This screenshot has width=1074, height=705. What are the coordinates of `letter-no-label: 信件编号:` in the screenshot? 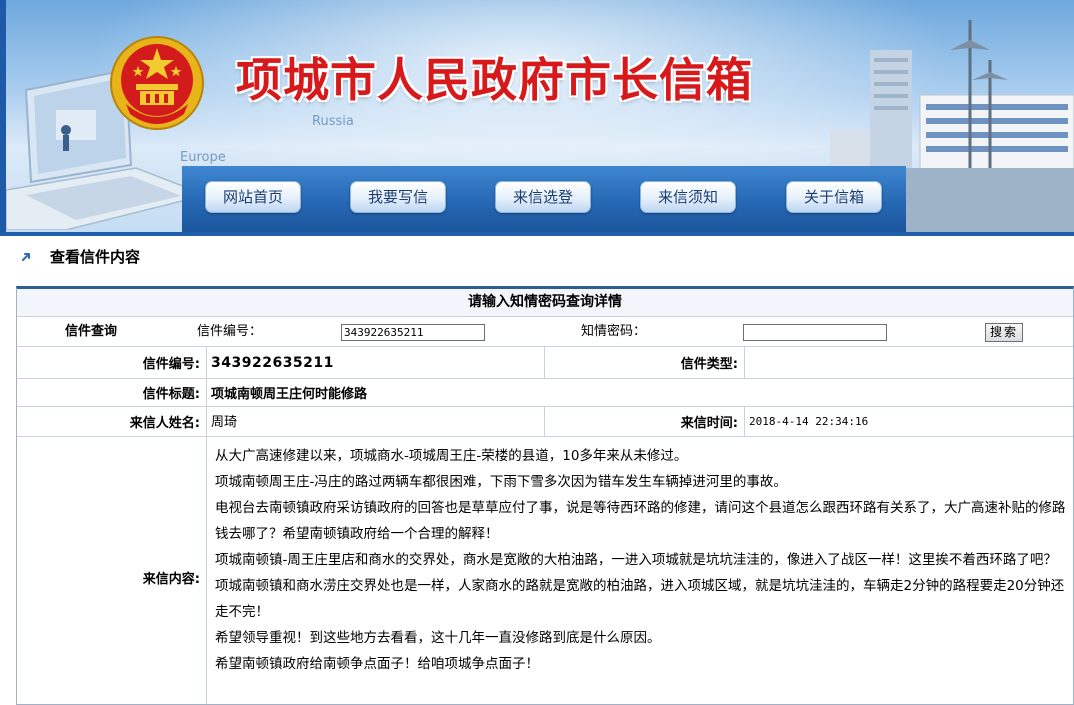 It's located at (112, 362).